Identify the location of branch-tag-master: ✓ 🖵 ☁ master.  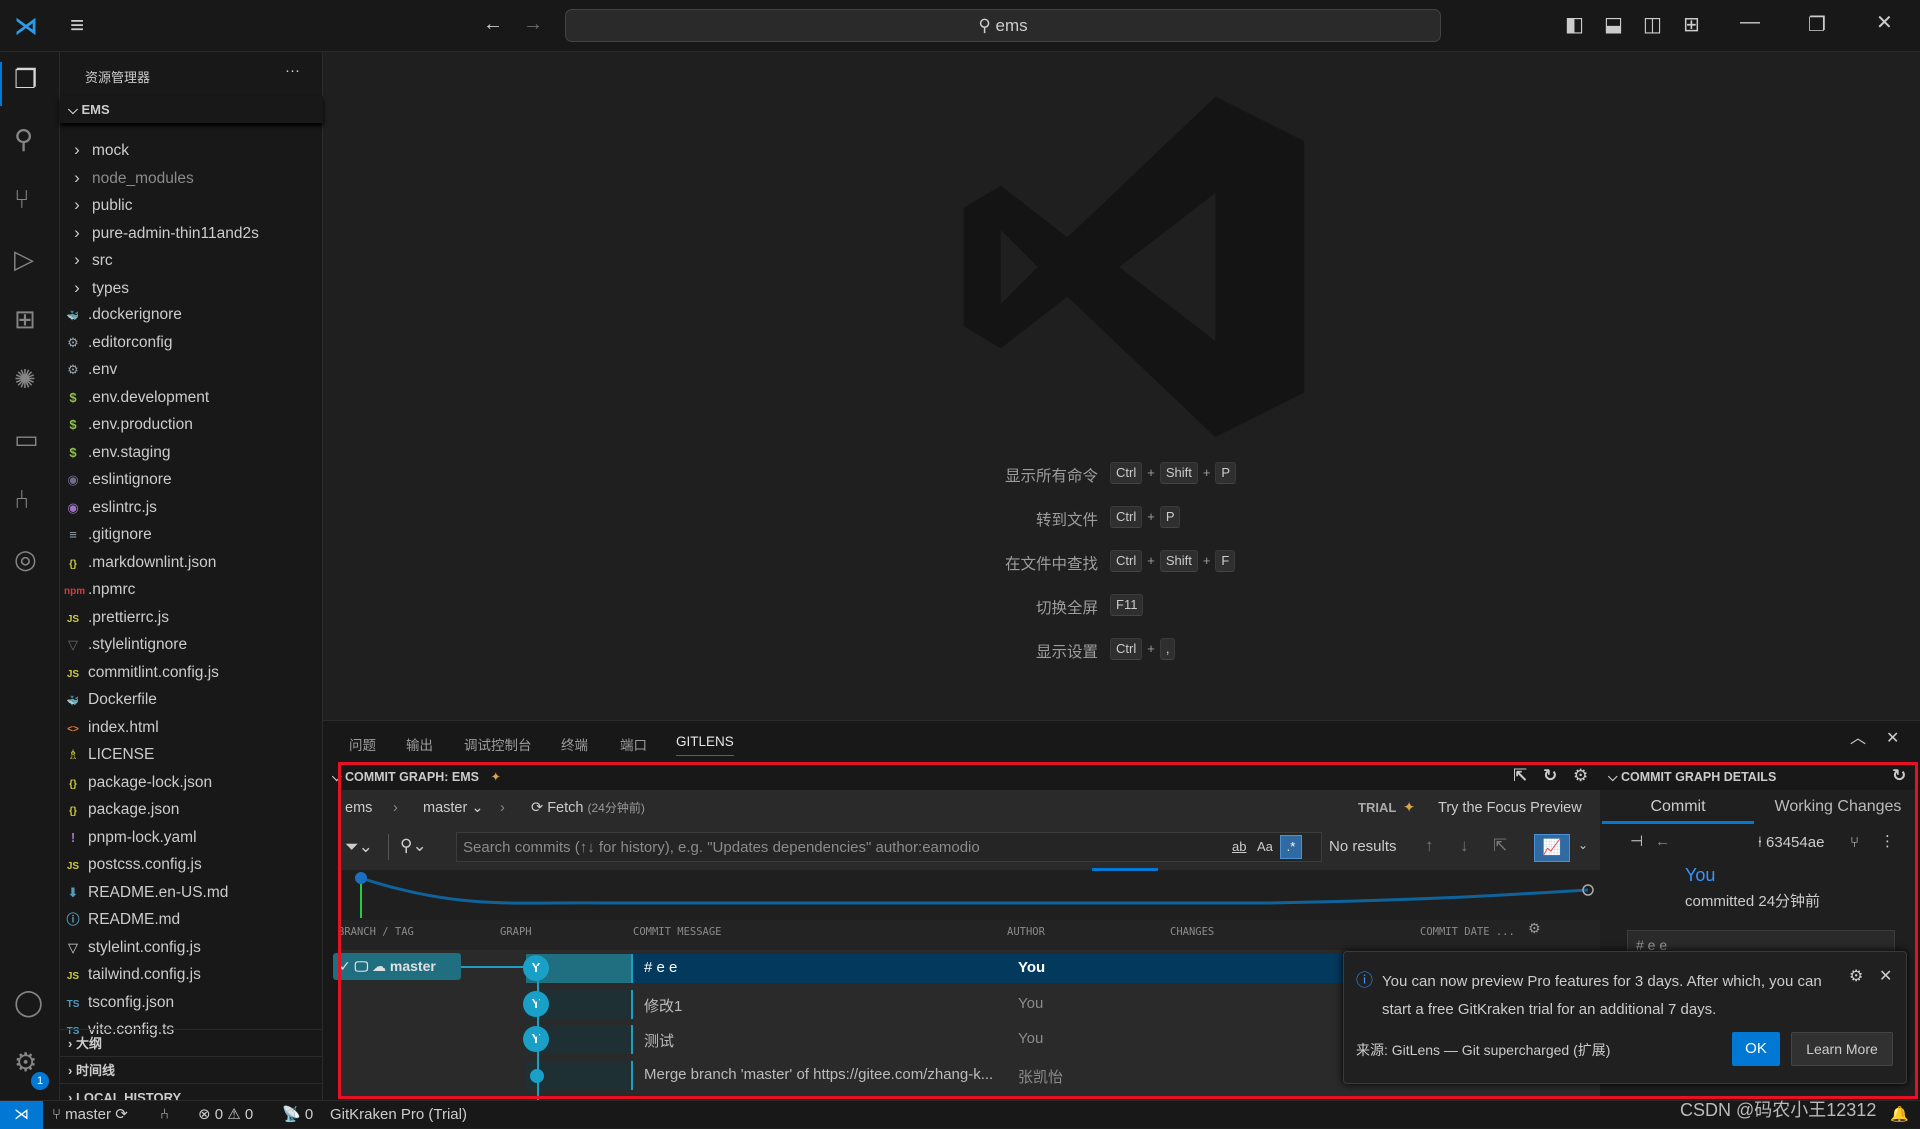
(397, 966).